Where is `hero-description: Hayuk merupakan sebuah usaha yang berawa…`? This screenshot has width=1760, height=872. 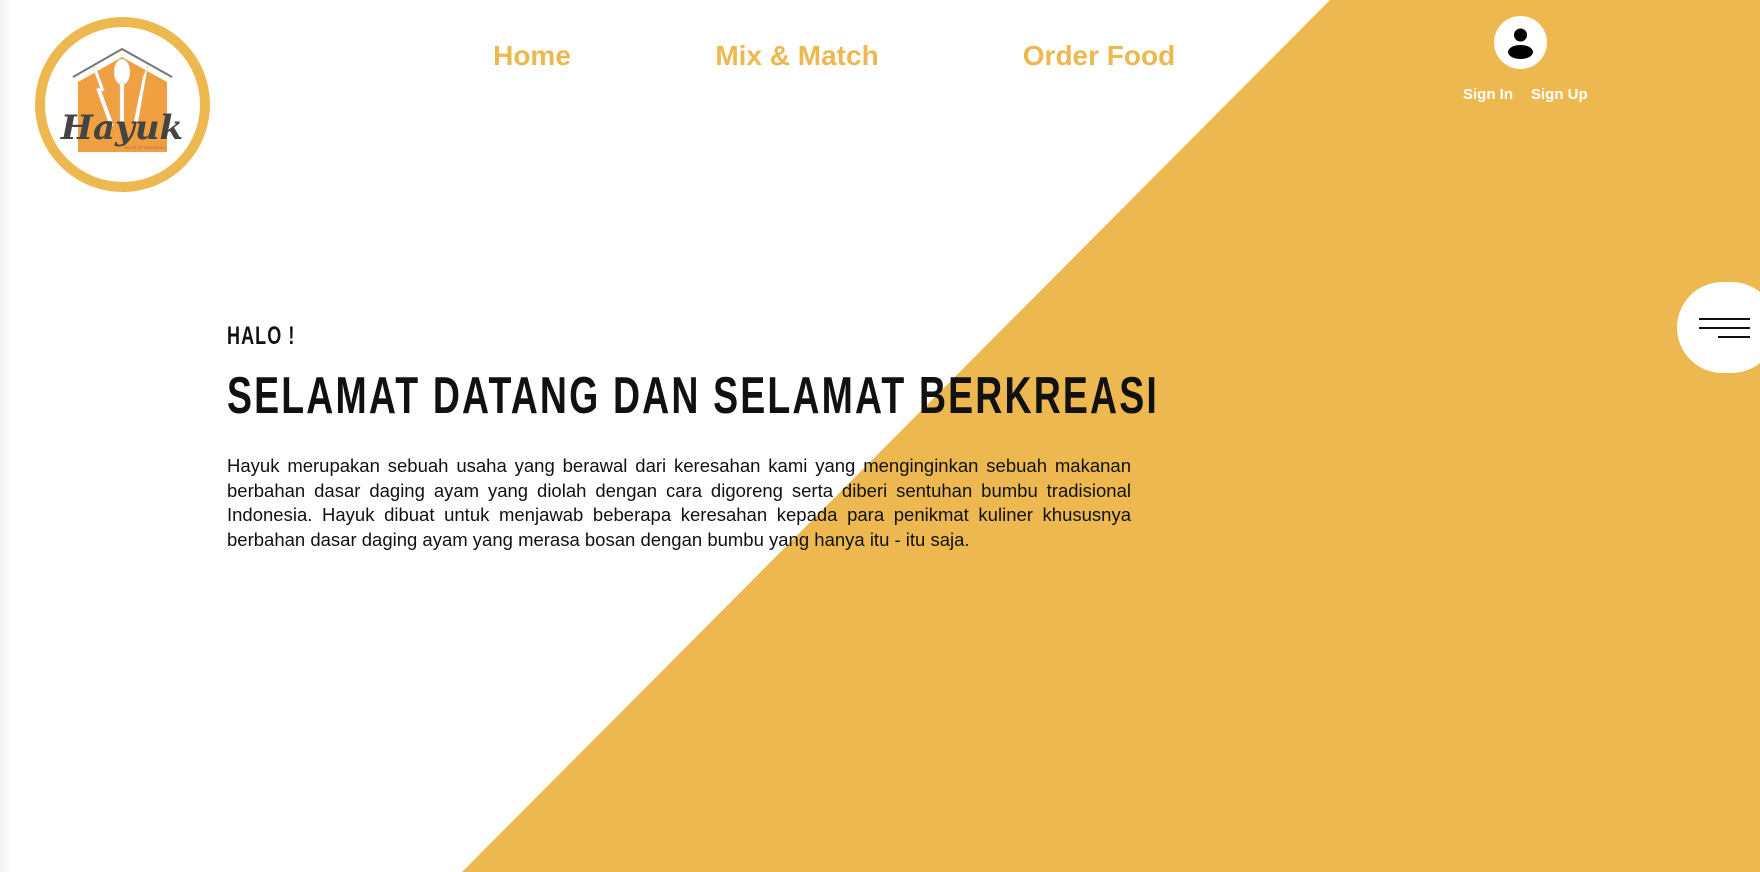 hero-description: Hayuk merupakan sebuah usaha yang berawa… is located at coordinates (679, 502).